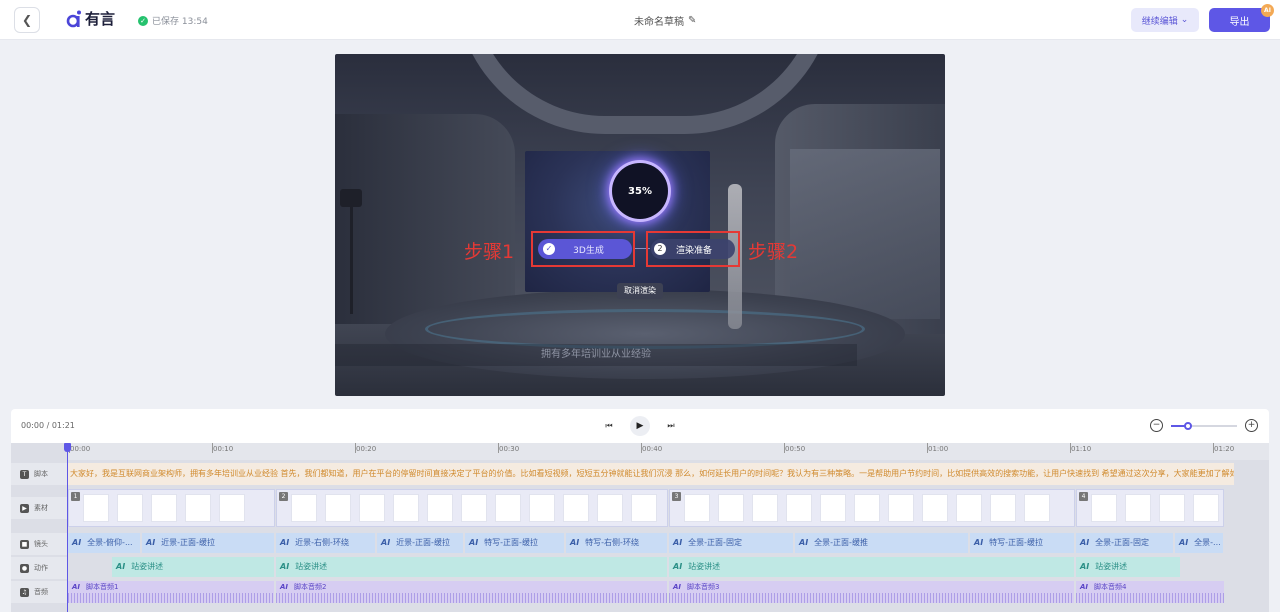 The height and width of the screenshot is (612, 1280). What do you see at coordinates (100, 19) in the screenshot?
I see `logo-text: 有言` at bounding box center [100, 19].